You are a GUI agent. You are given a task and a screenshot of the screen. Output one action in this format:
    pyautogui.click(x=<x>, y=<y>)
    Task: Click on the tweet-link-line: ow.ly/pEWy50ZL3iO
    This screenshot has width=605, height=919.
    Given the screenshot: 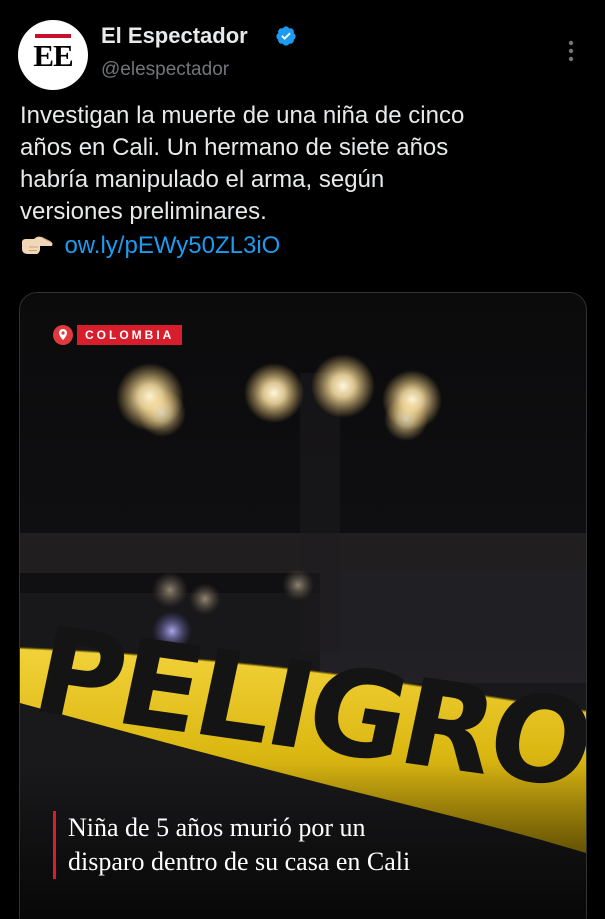 What is the action you would take?
    pyautogui.click(x=150, y=249)
    